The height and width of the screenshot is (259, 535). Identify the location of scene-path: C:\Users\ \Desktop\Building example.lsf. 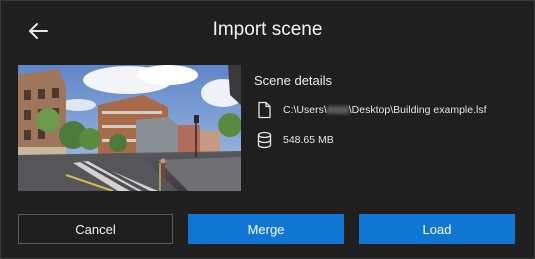
(385, 110).